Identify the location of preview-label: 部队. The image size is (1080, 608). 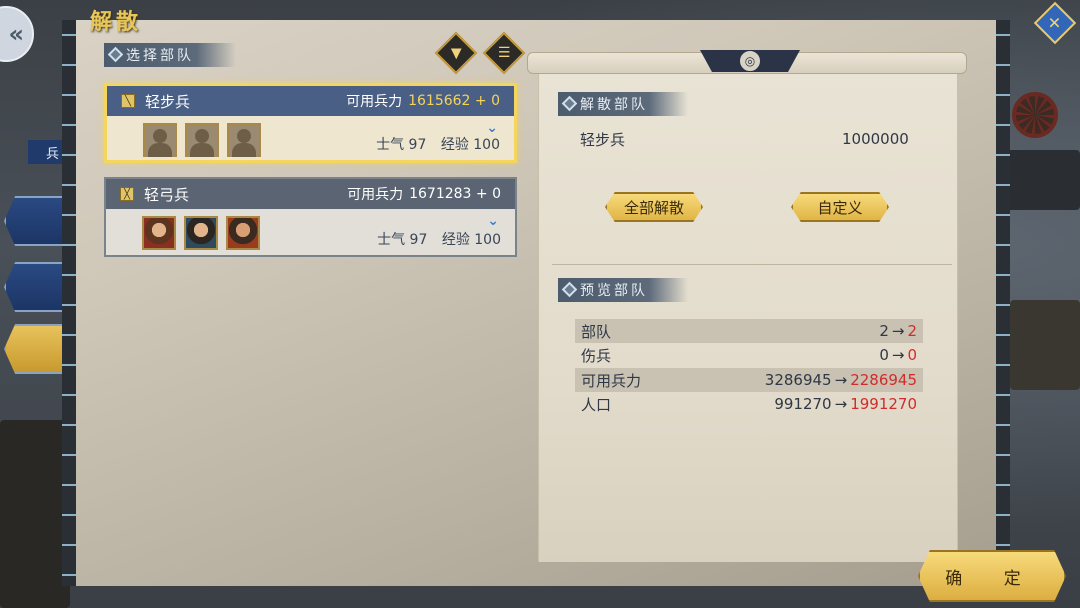
(596, 331).